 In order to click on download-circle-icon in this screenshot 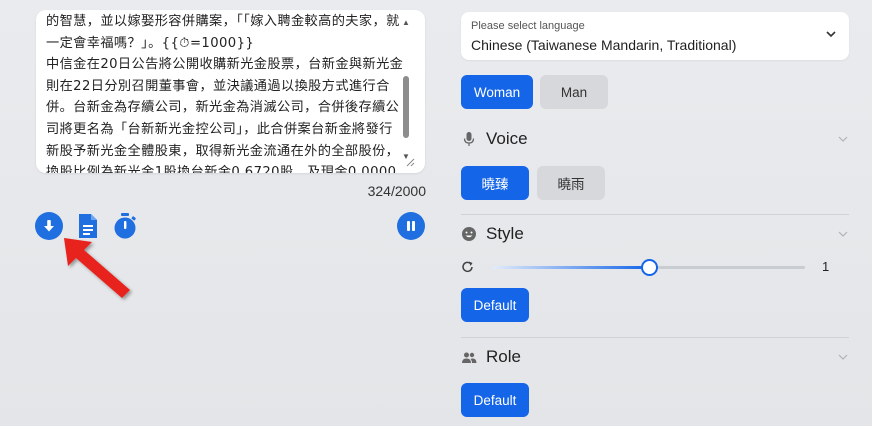, I will do `click(49, 226)`.